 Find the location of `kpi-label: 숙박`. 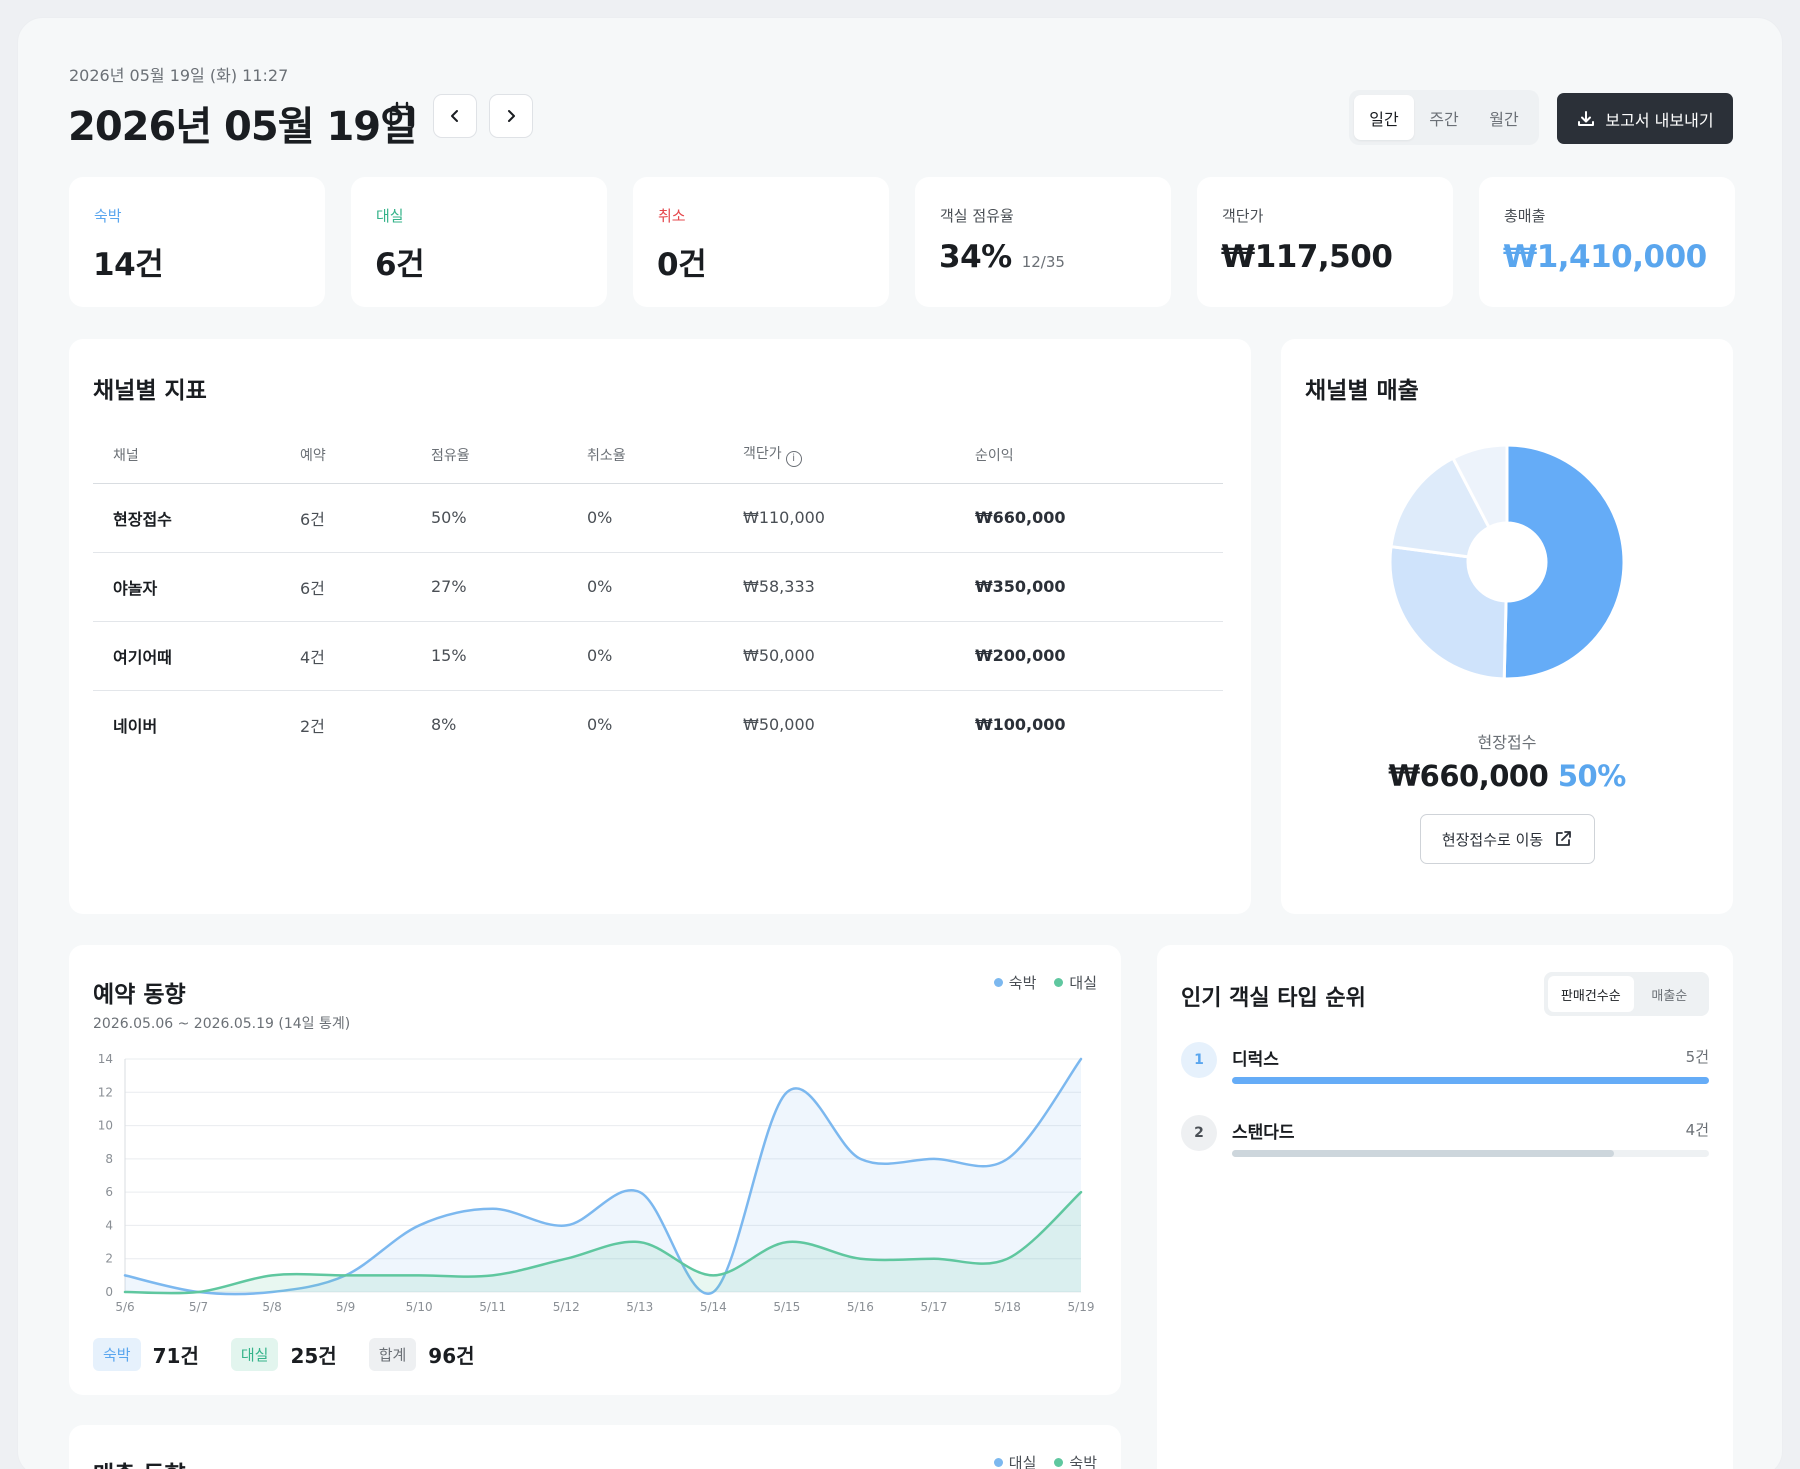

kpi-label: 숙박 is located at coordinates (108, 216).